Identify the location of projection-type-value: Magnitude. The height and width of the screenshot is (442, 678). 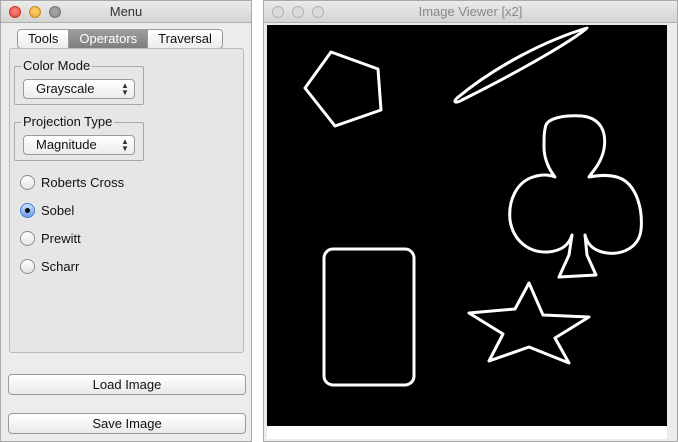
(66, 144).